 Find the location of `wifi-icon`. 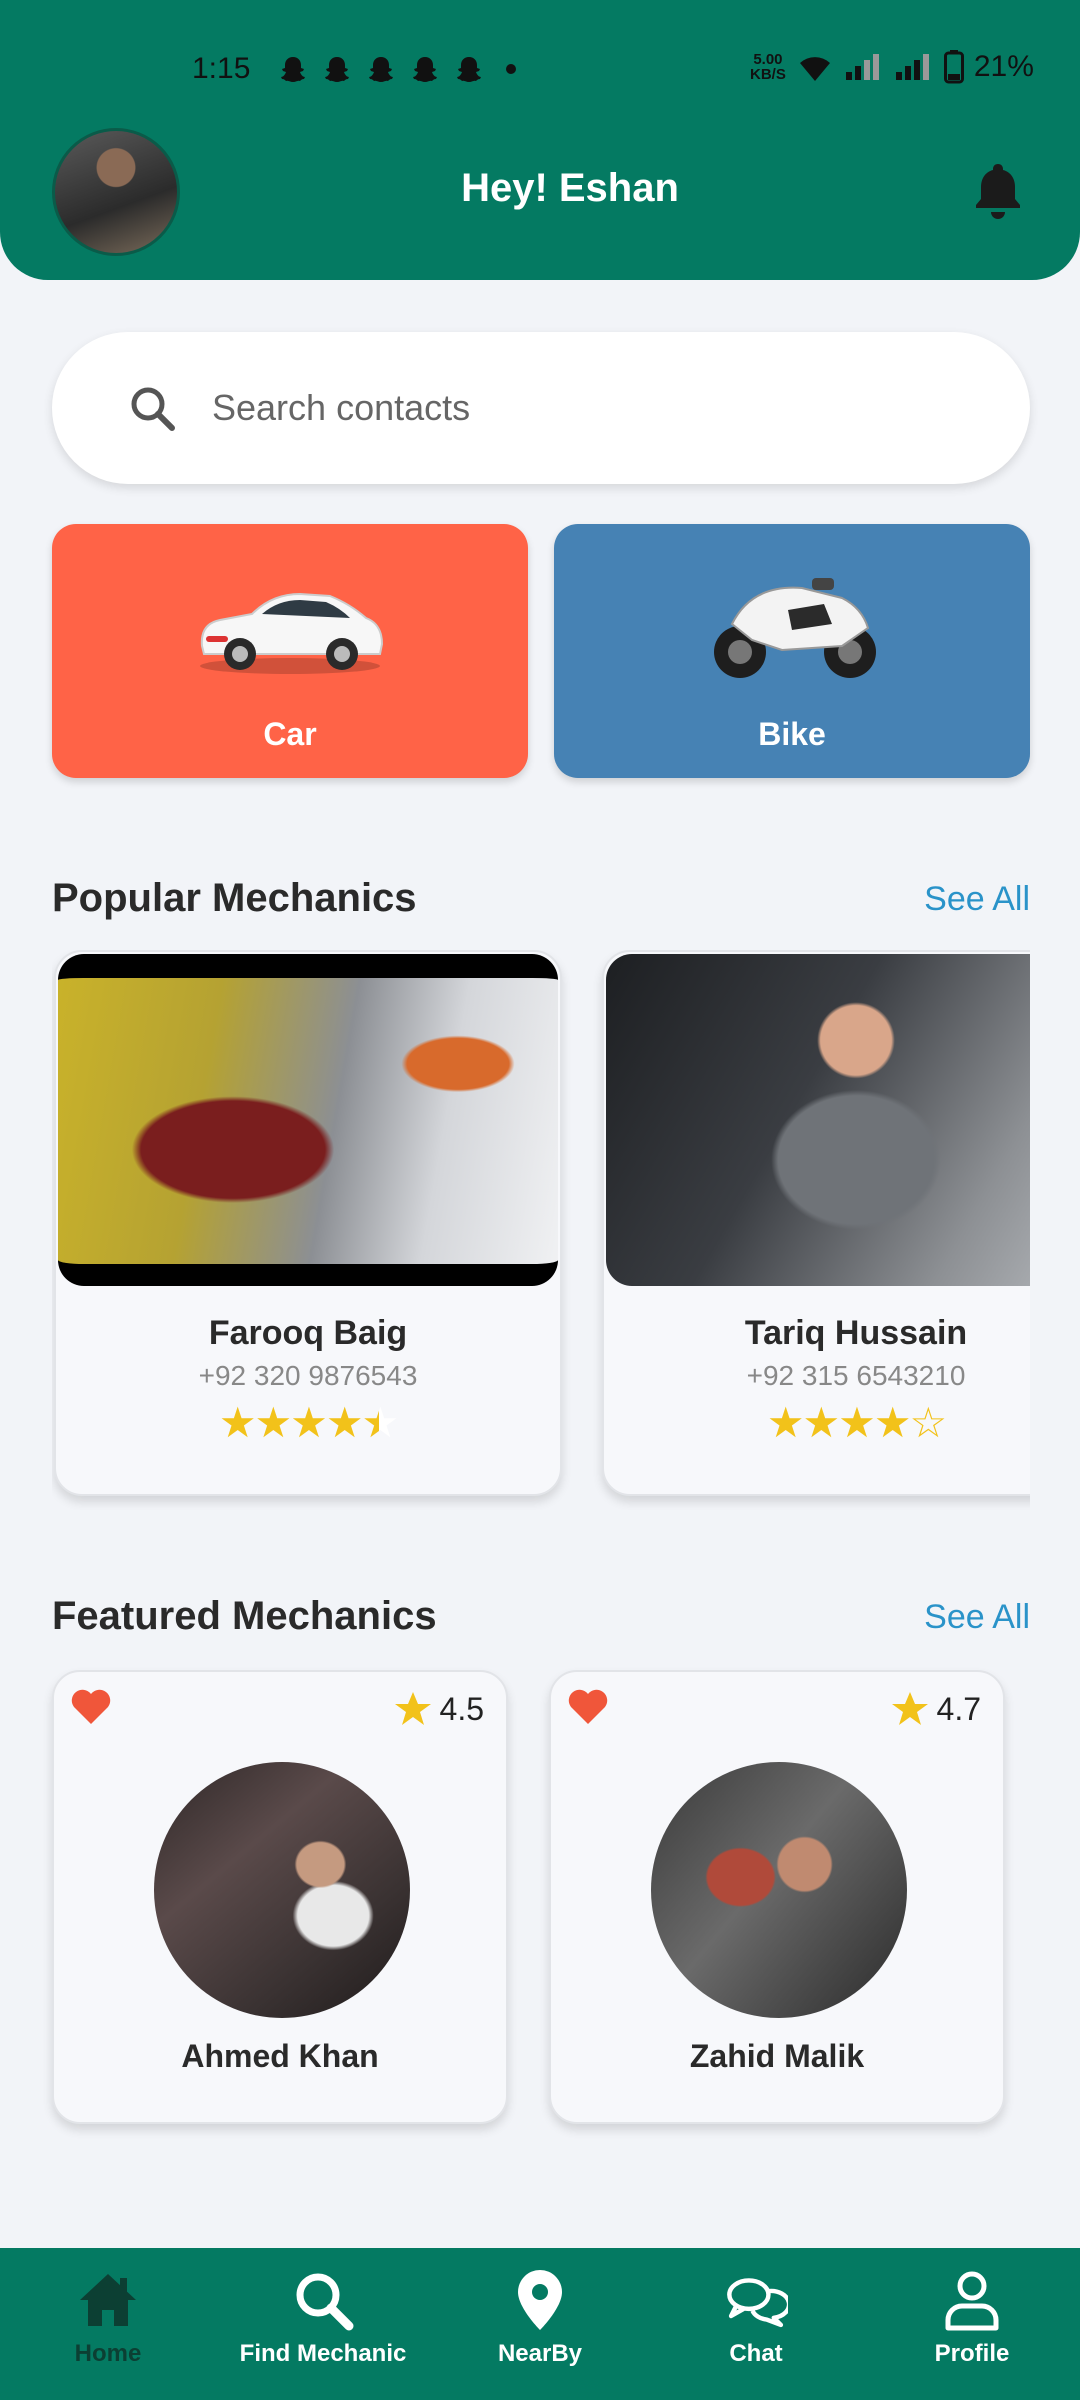

wifi-icon is located at coordinates (814, 69).